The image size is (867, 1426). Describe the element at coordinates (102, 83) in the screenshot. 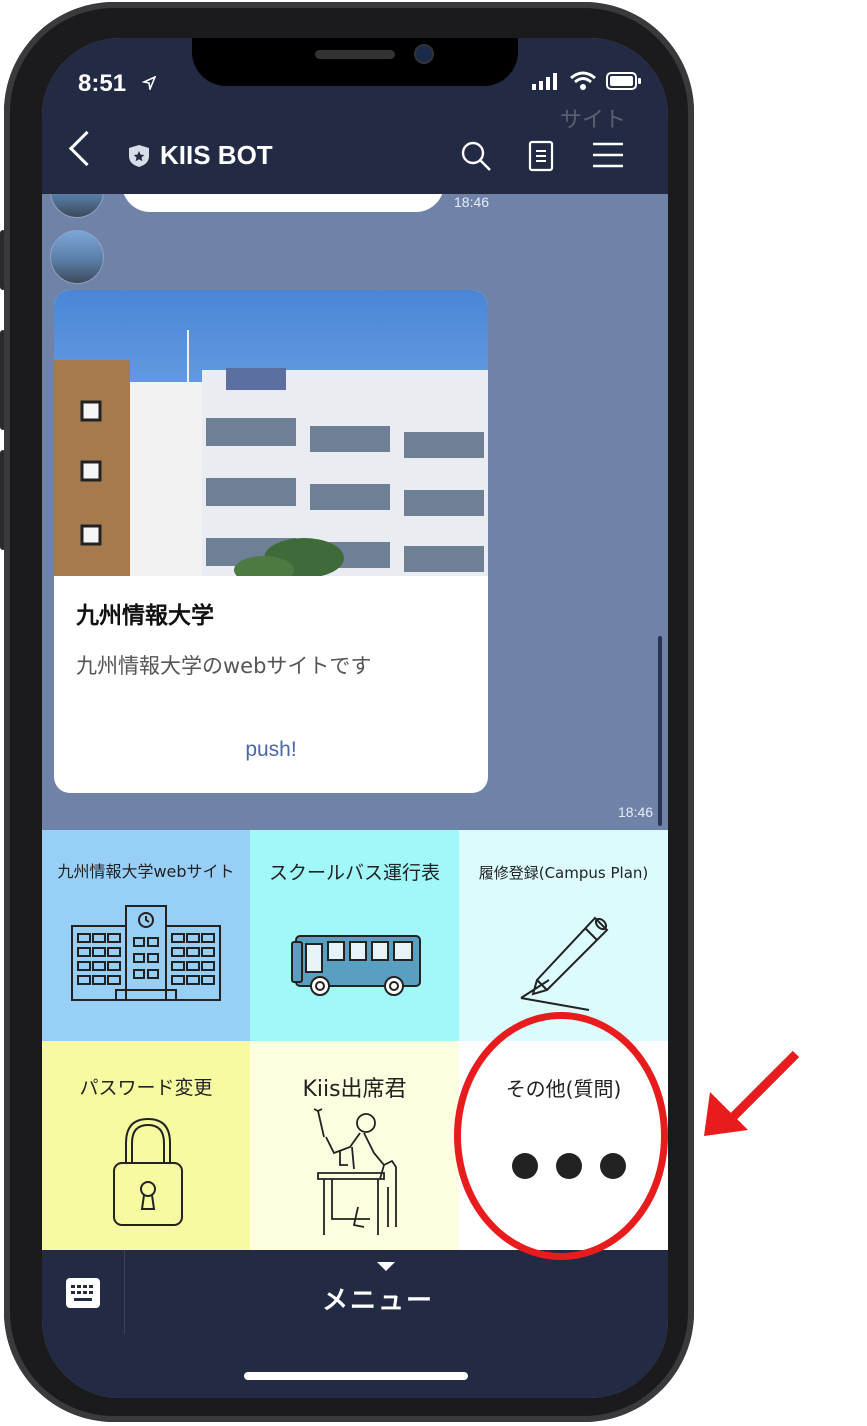

I see `status-time: 8:51` at that location.